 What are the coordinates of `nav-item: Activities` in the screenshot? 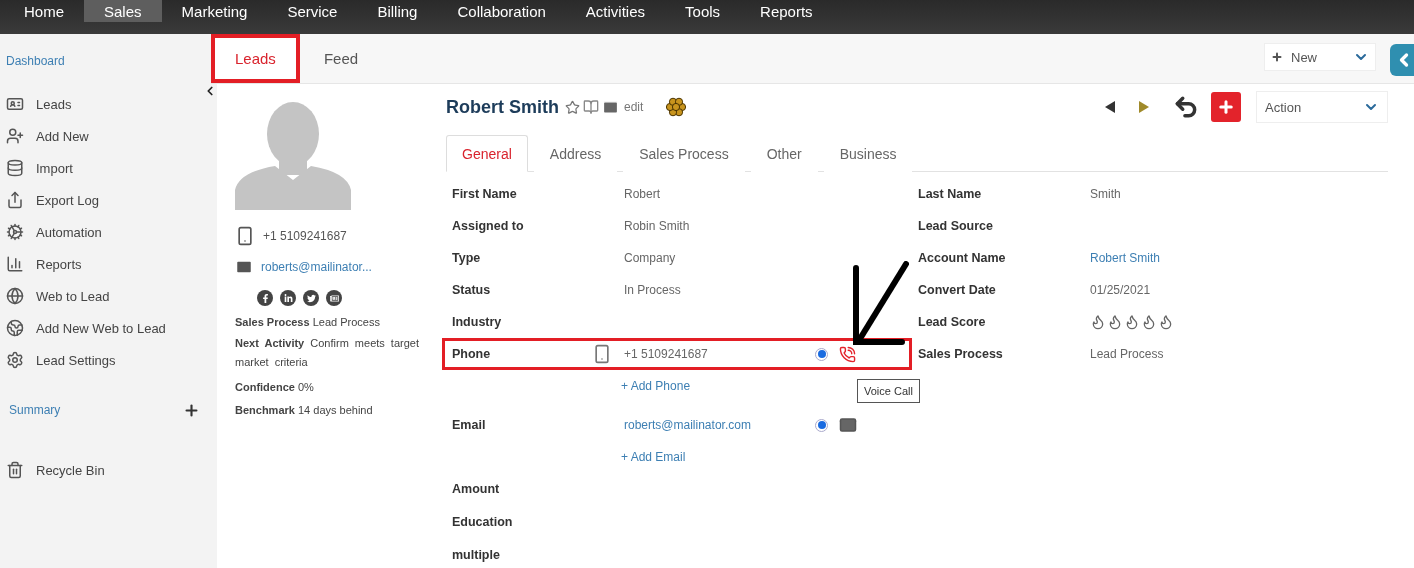 It's located at (615, 11).